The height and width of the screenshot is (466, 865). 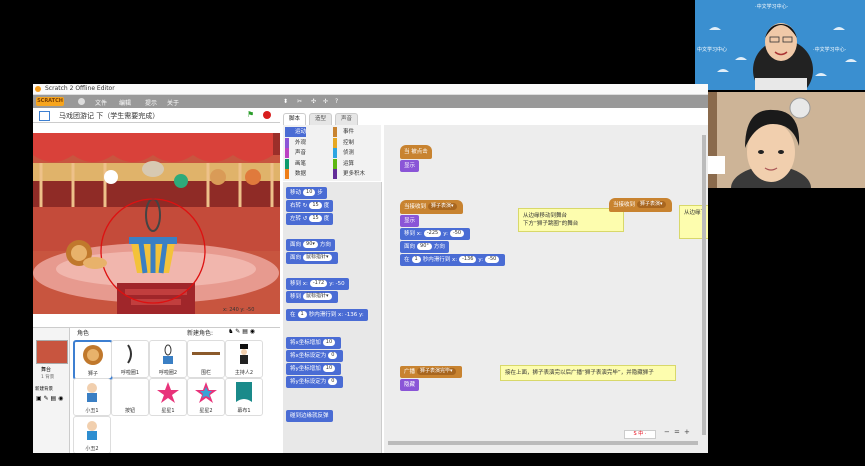 I want to click on palette-block: 在 1 秒内滑行到 x: -136 y:, so click(x=327, y=315).